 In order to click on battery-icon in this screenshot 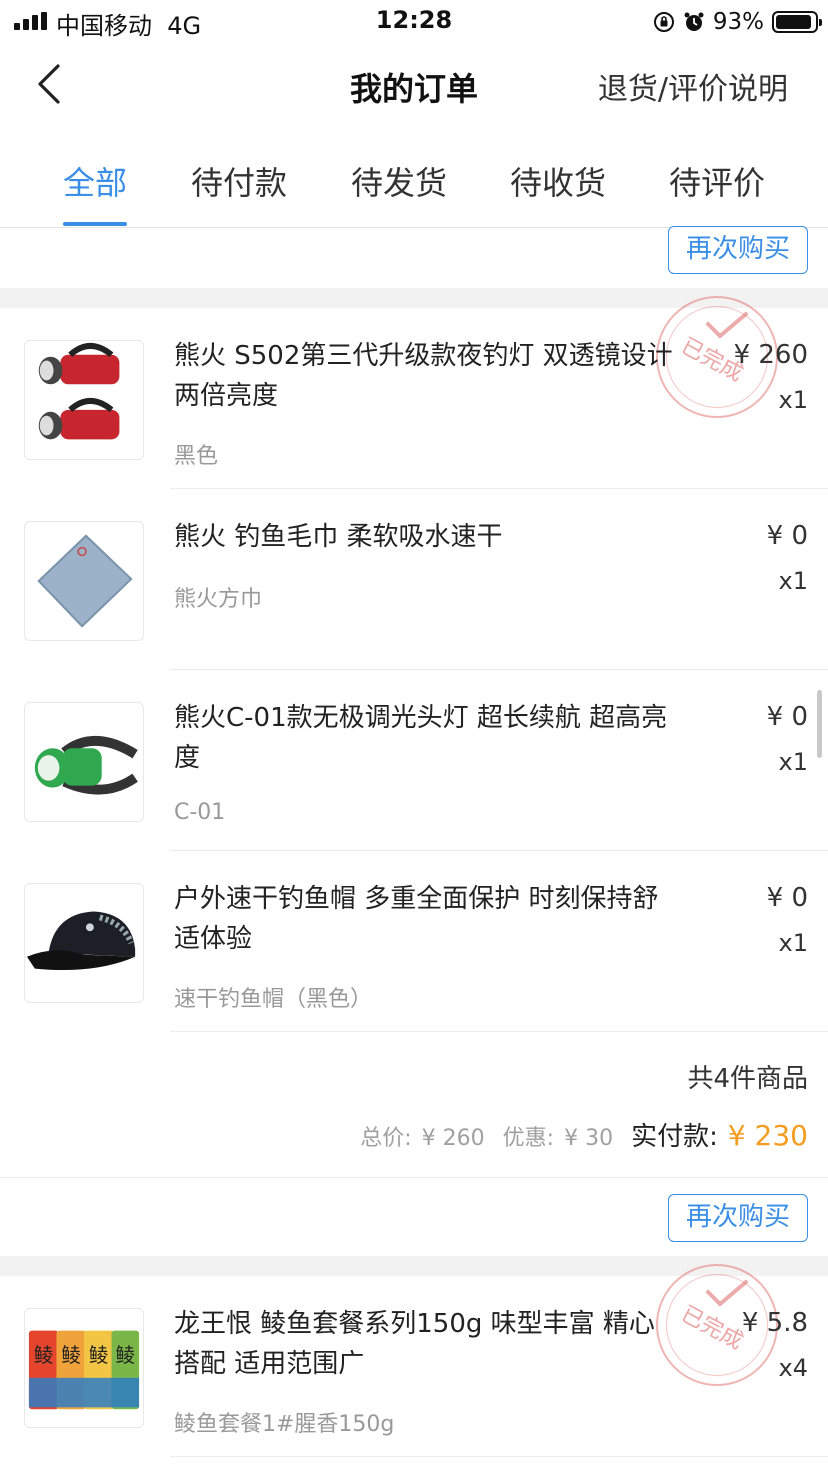, I will do `click(797, 22)`.